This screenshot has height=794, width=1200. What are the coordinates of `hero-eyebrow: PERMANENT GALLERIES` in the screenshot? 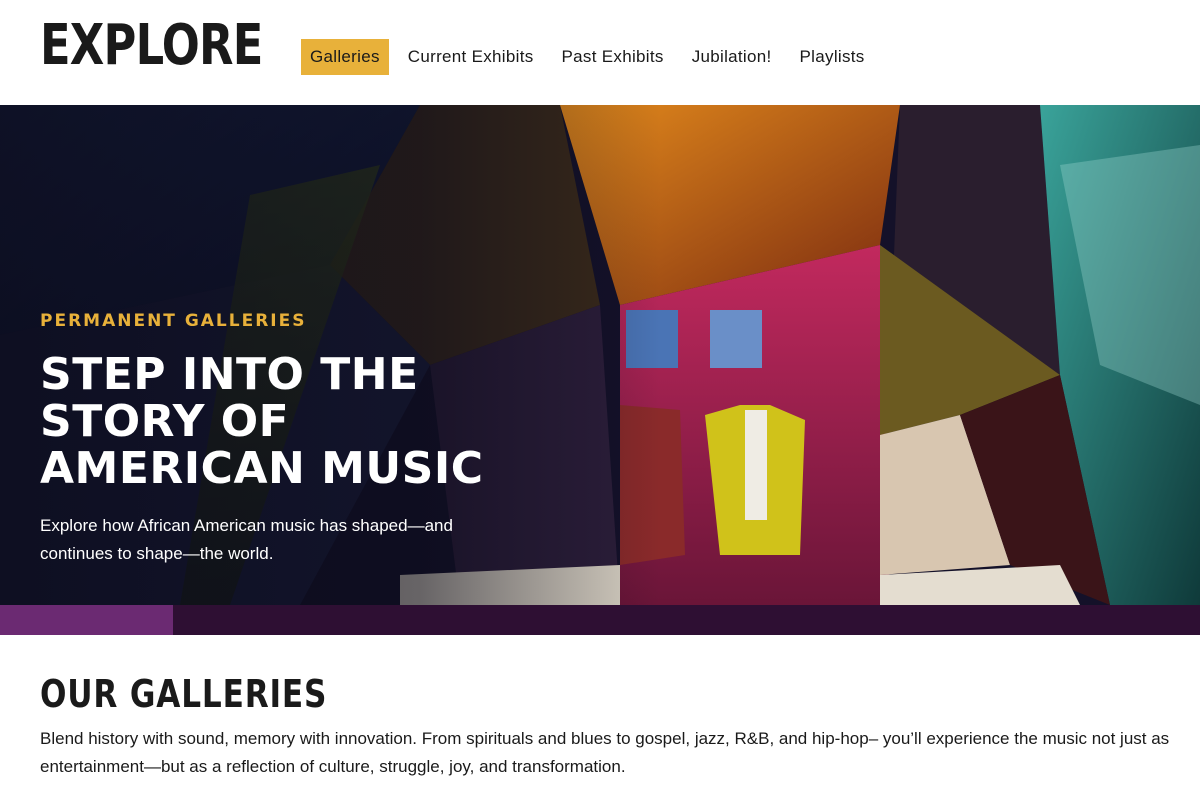 It's located at (173, 321).